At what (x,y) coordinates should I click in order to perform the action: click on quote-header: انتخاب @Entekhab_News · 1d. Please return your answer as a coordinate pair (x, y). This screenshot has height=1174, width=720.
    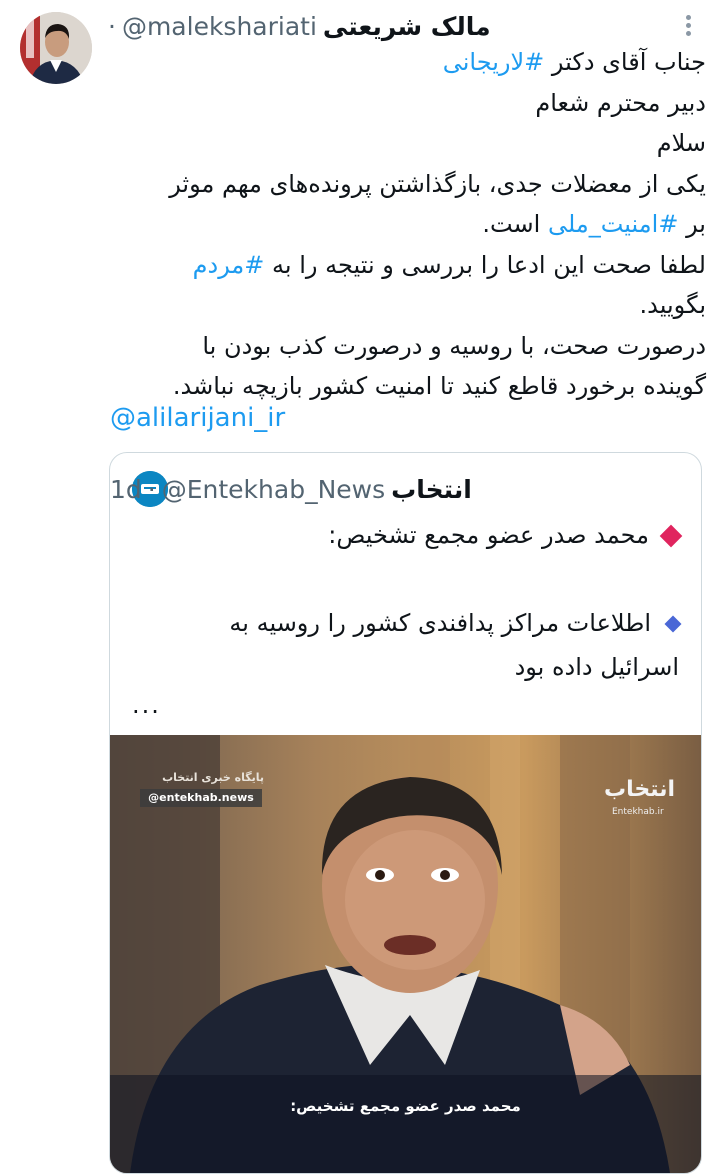
    Looking at the image, I should click on (394, 489).